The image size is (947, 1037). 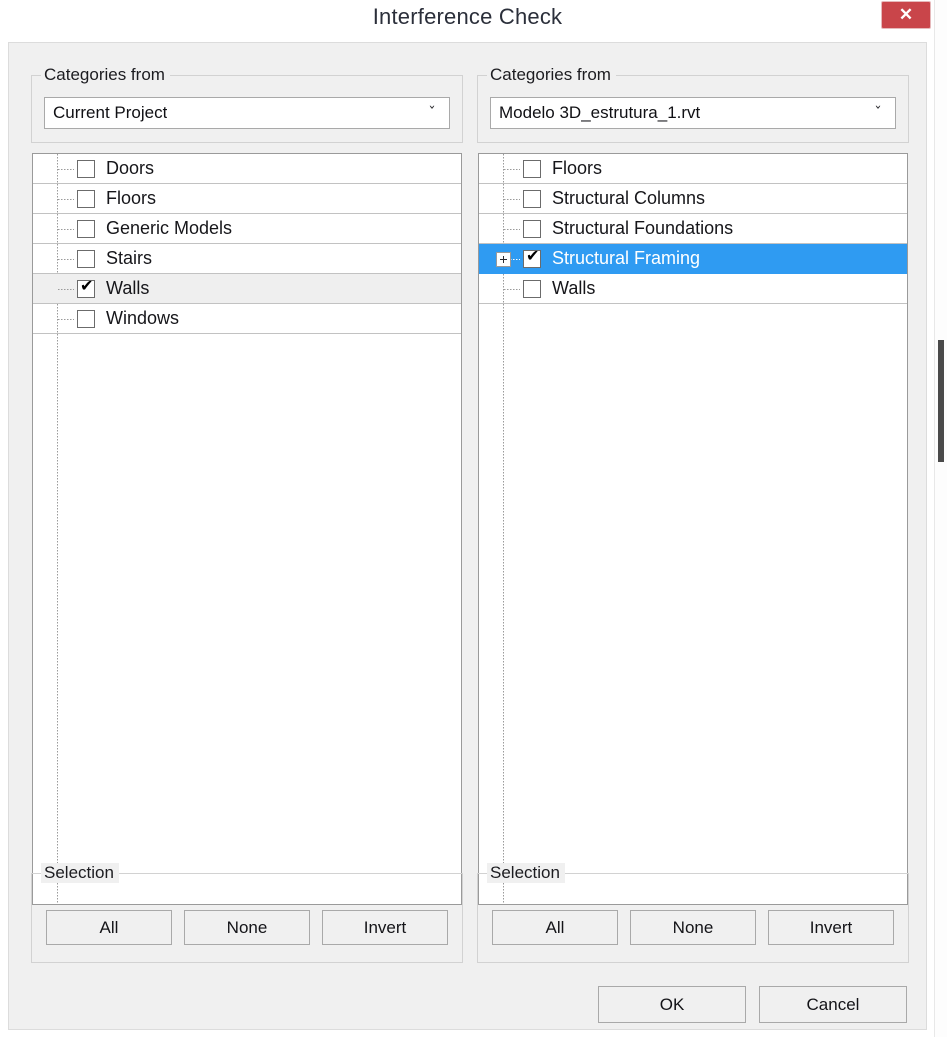 I want to click on left-select-all-button: All, so click(x=109, y=927).